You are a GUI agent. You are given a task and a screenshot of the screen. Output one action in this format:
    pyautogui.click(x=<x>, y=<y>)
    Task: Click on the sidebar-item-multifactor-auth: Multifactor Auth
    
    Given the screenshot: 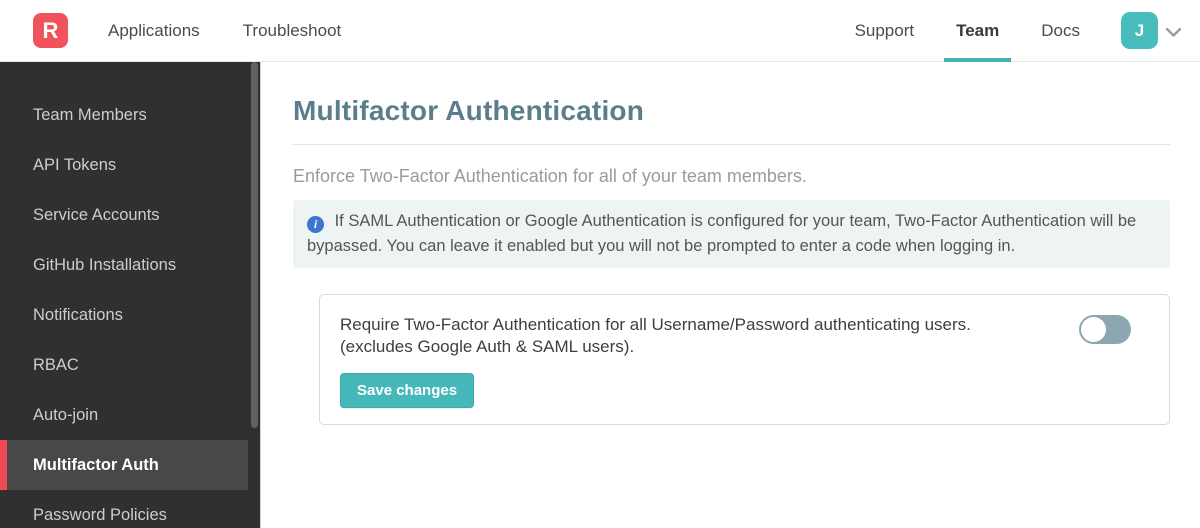 What is the action you would take?
    pyautogui.click(x=124, y=465)
    